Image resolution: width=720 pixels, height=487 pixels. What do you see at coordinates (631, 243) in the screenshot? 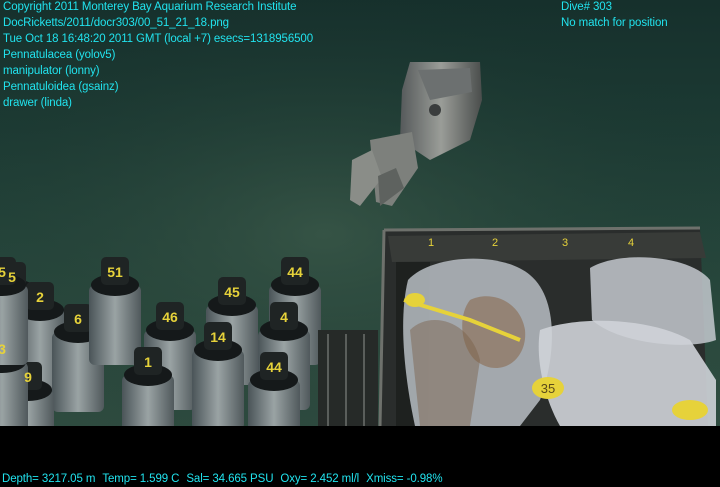
I see `drawer-slot-label: 4` at bounding box center [631, 243].